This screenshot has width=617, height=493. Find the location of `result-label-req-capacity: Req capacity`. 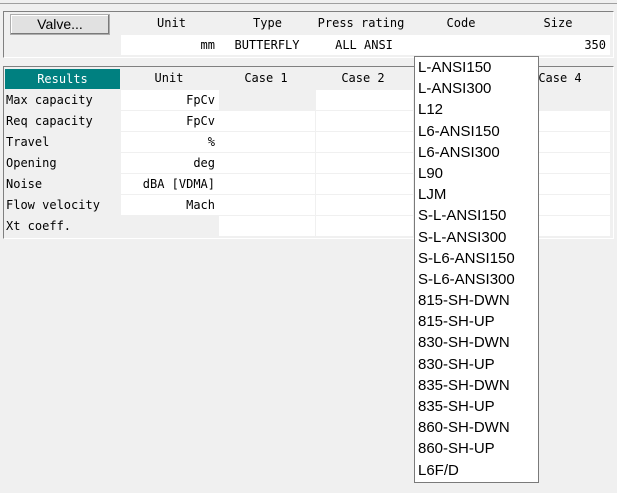

result-label-req-capacity: Req capacity is located at coordinates (49, 121).